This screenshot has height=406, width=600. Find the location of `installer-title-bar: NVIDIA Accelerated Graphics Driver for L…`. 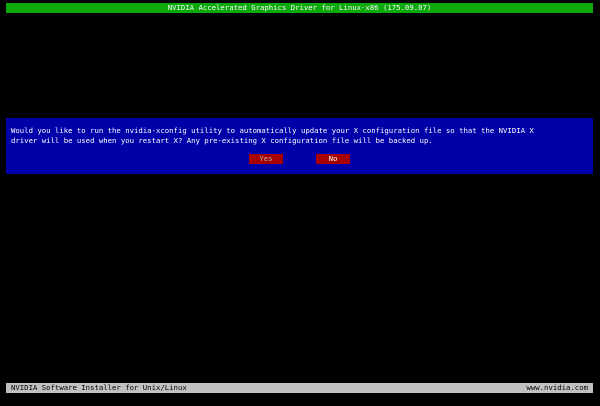

installer-title-bar: NVIDIA Accelerated Graphics Driver for L… is located at coordinates (299, 8).